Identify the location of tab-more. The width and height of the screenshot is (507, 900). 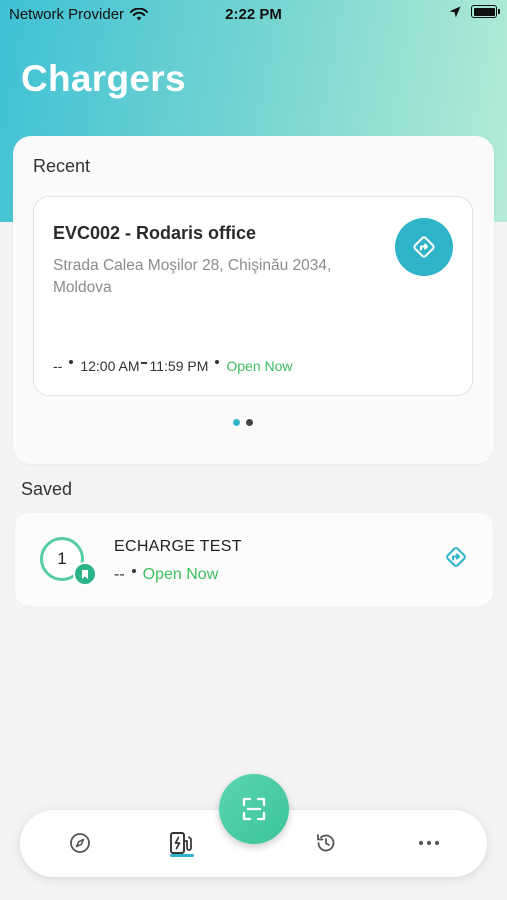
(429, 843).